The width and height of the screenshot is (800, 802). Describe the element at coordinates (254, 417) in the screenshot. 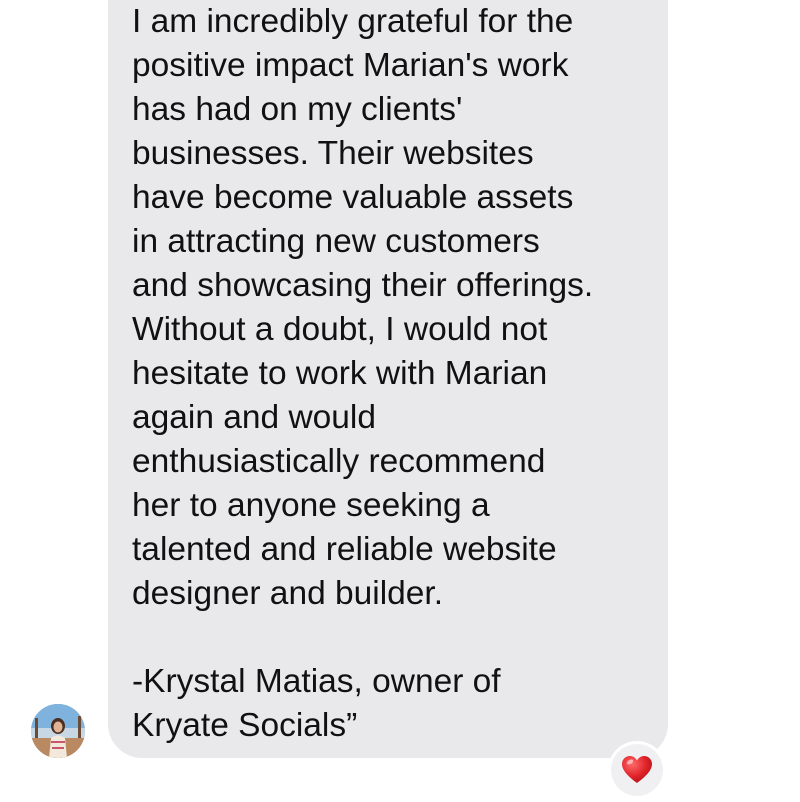

I see `message-line: again and would` at that location.